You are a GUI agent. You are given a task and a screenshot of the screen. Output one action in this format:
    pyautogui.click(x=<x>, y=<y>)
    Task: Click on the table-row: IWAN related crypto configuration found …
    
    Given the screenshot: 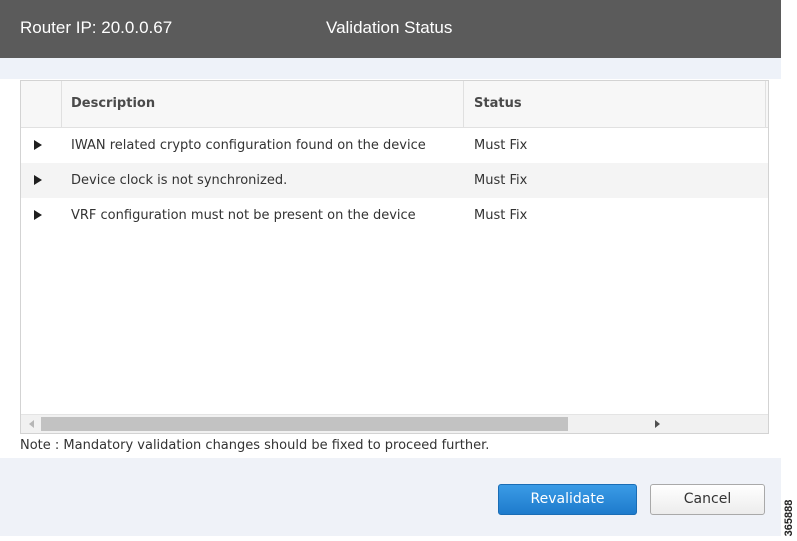 What is the action you would take?
    pyautogui.click(x=394, y=145)
    